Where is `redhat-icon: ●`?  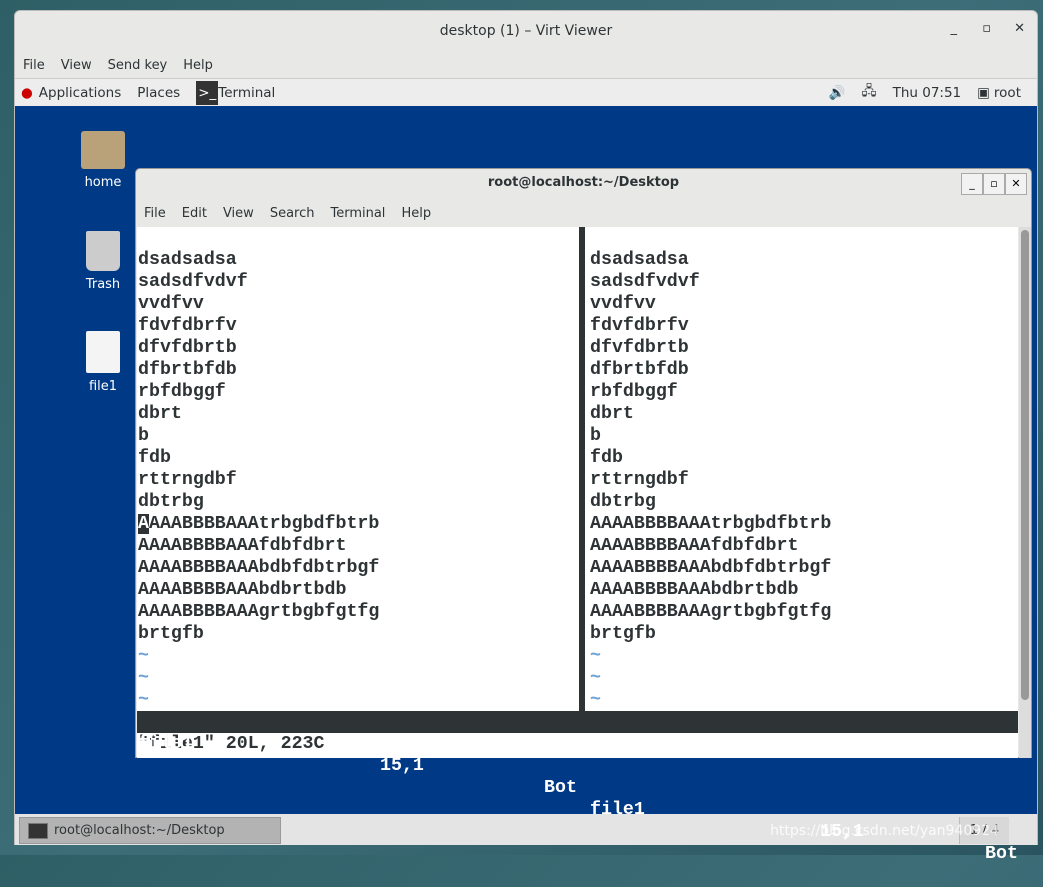
redhat-icon: ● is located at coordinates (27, 92).